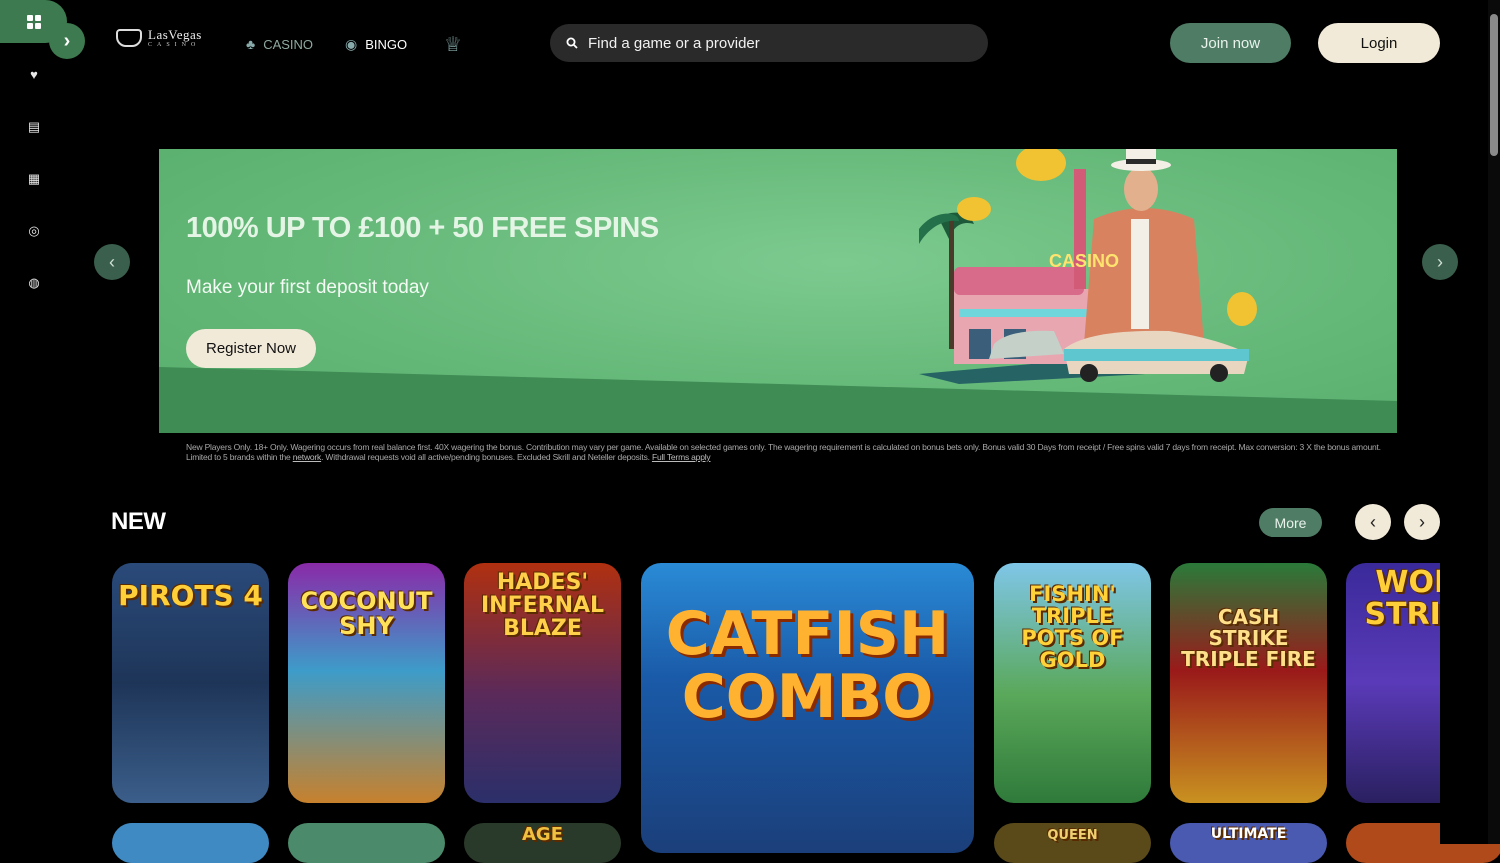  I want to click on page-scrollbar-overlay, so click(1494, 422).